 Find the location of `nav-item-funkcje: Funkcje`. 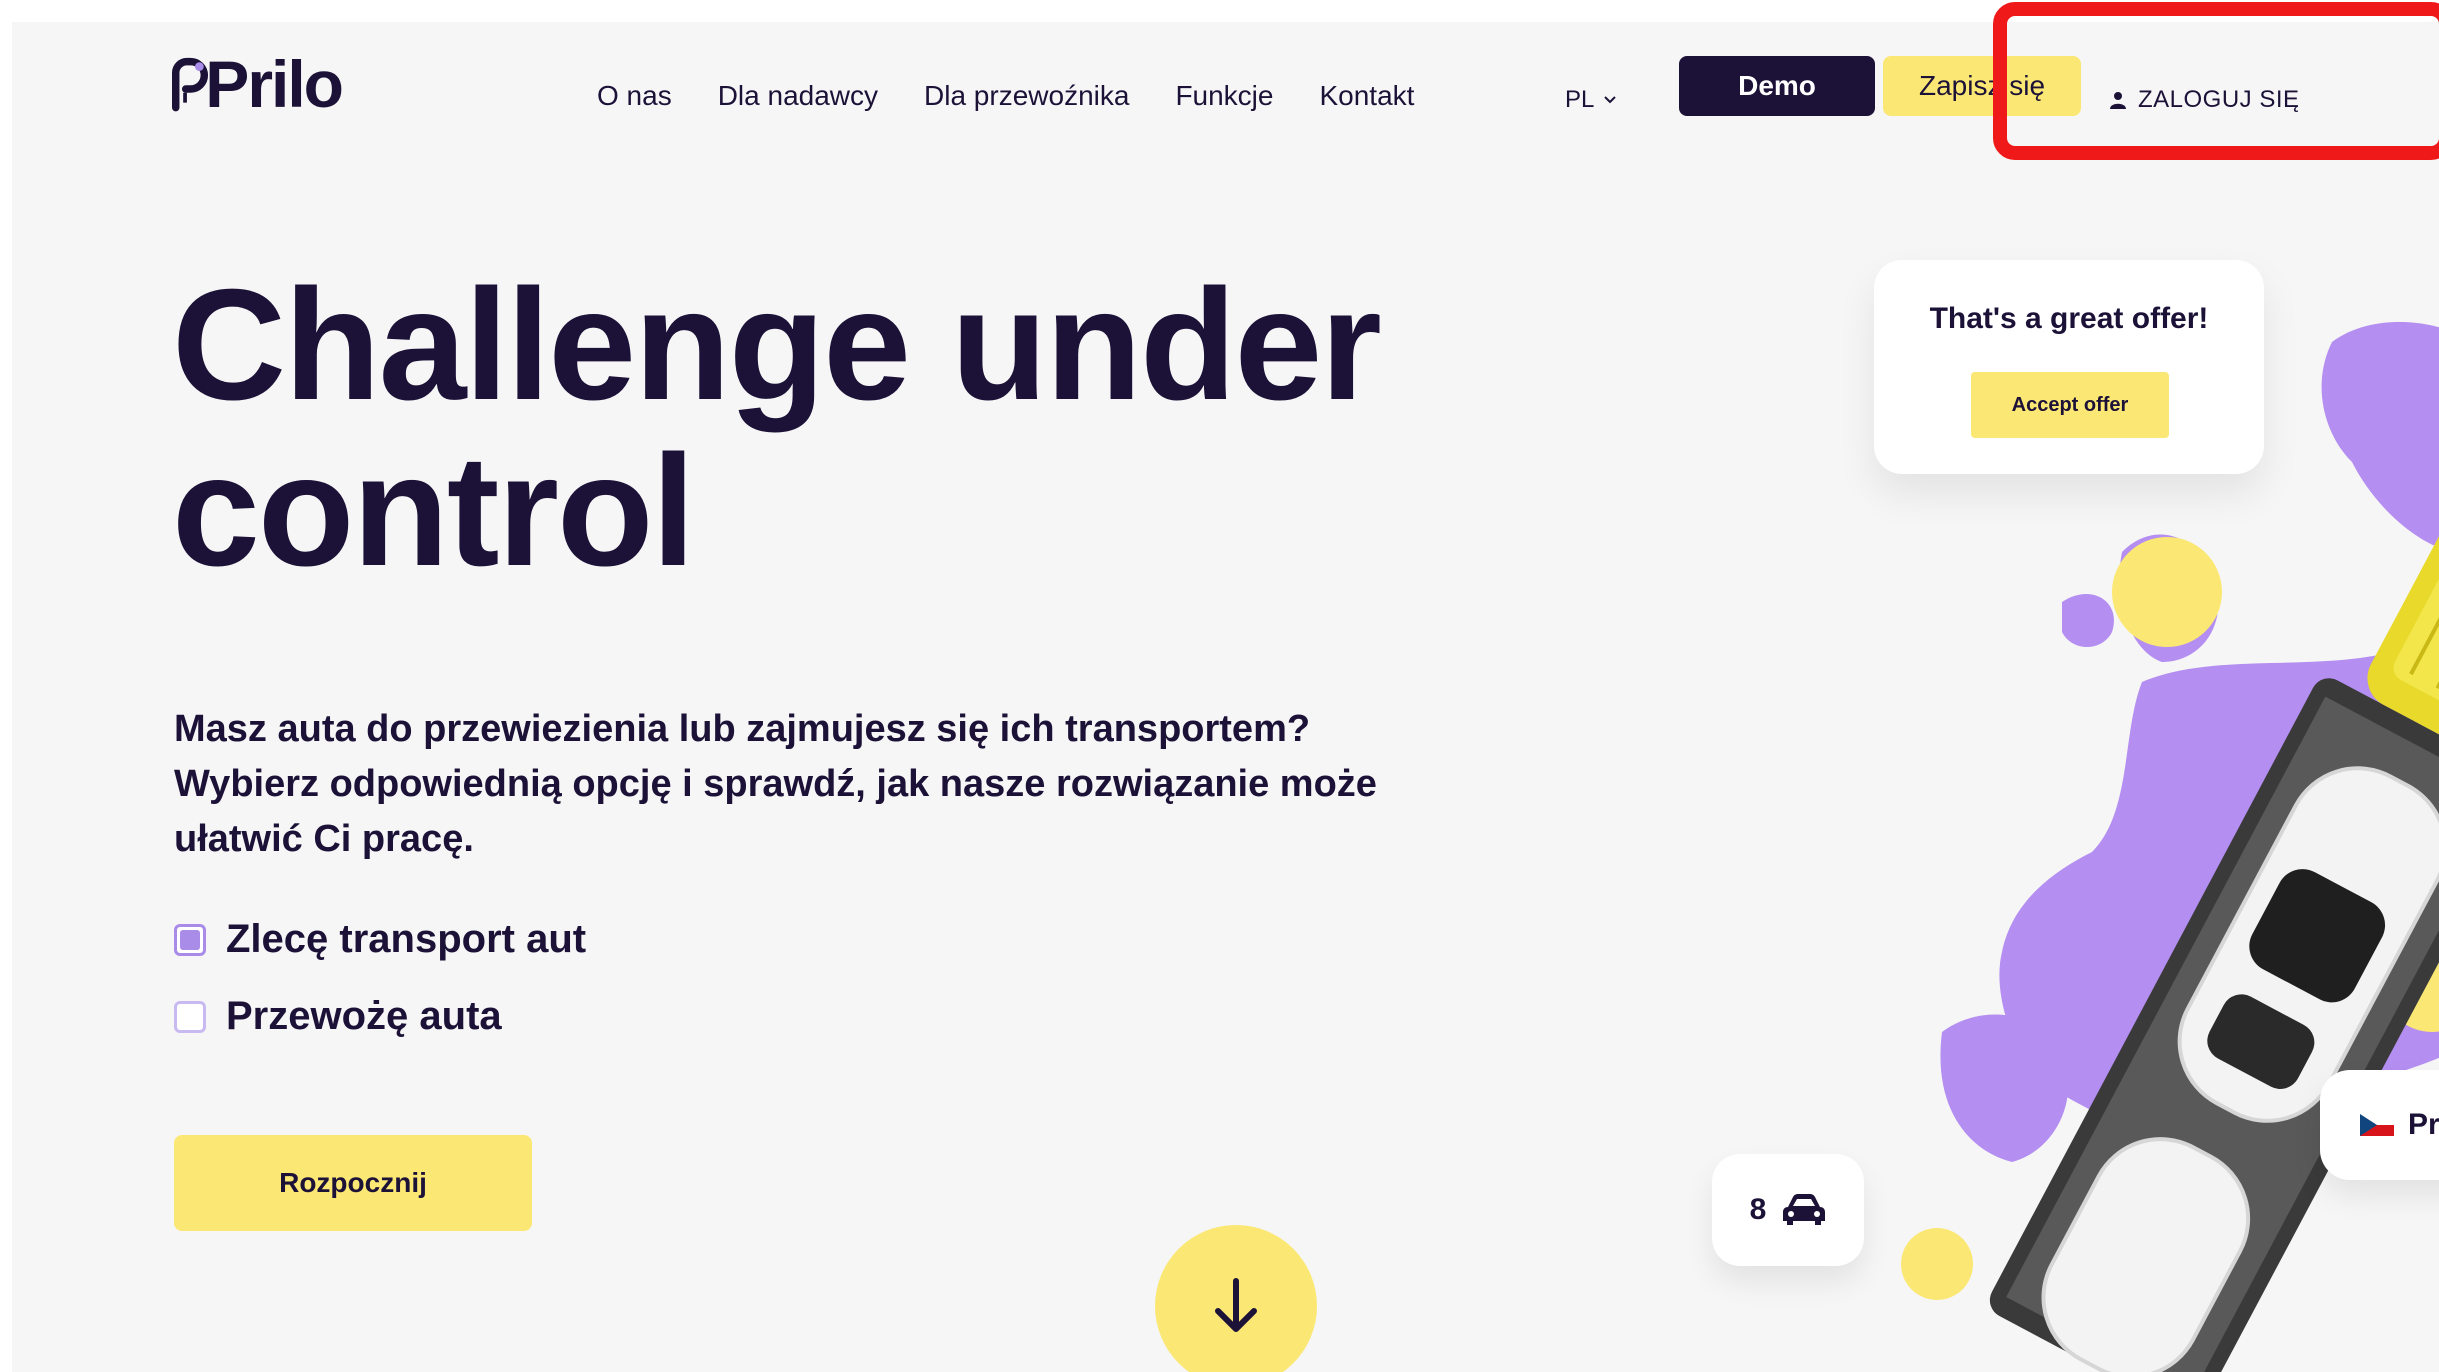

nav-item-funkcje: Funkcje is located at coordinates (1224, 96).